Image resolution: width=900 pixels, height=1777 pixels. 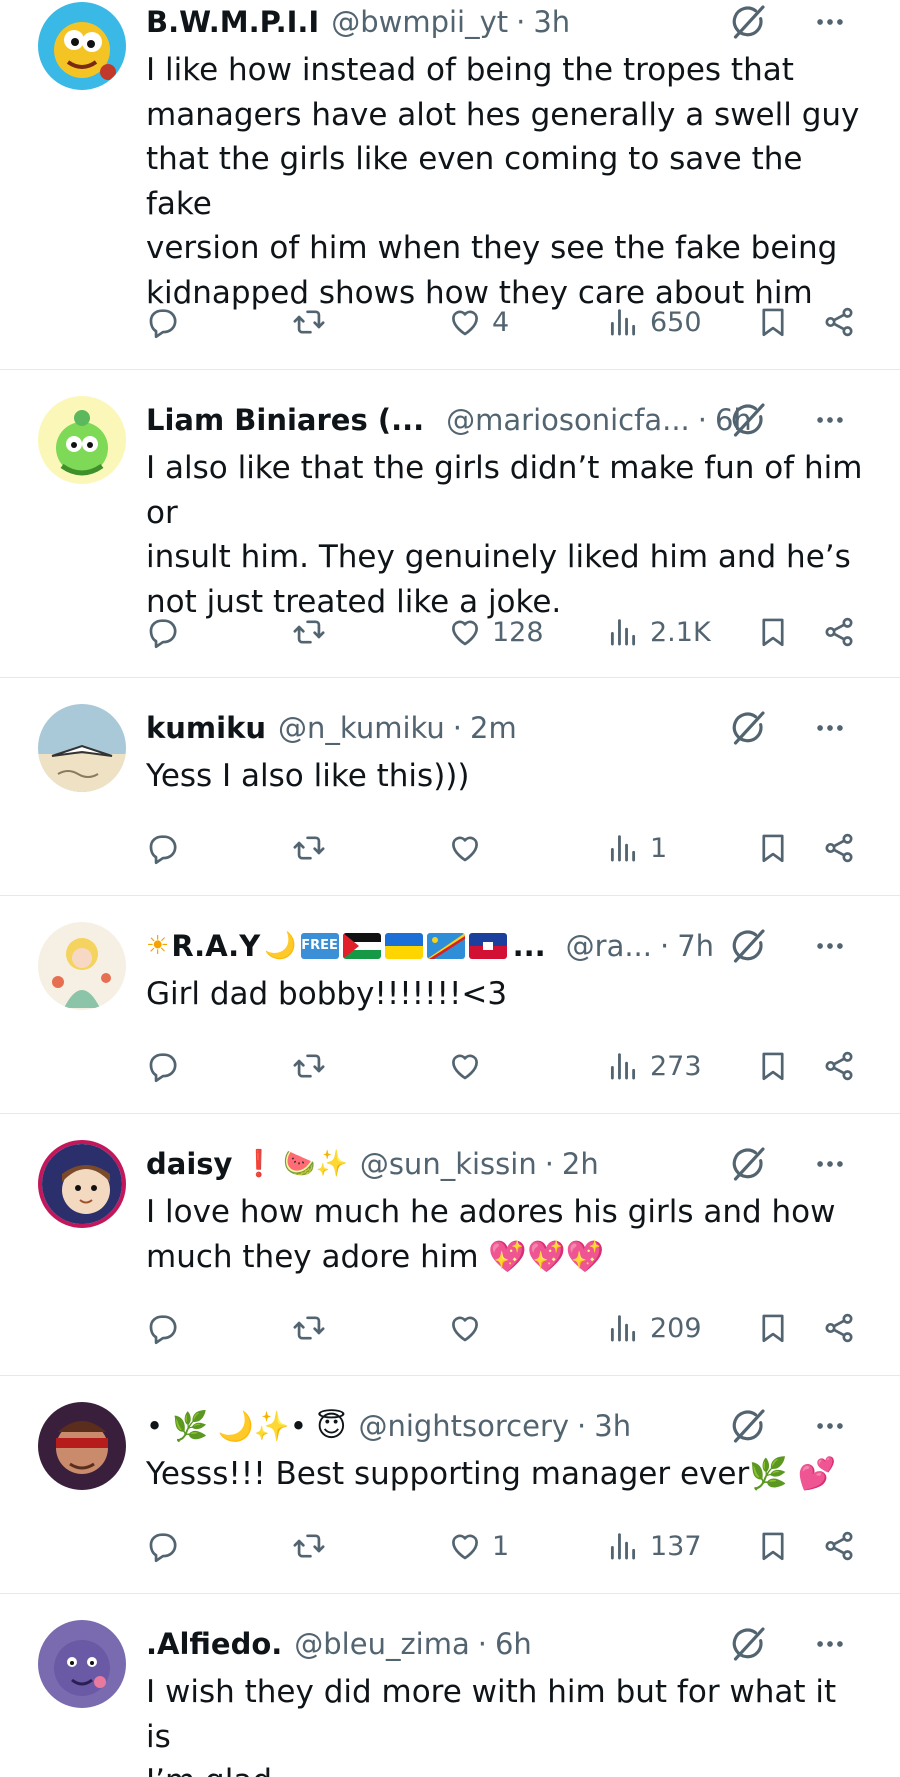 What do you see at coordinates (232, 22) in the screenshot?
I see `display-name: B.W.M.P.I.I` at bounding box center [232, 22].